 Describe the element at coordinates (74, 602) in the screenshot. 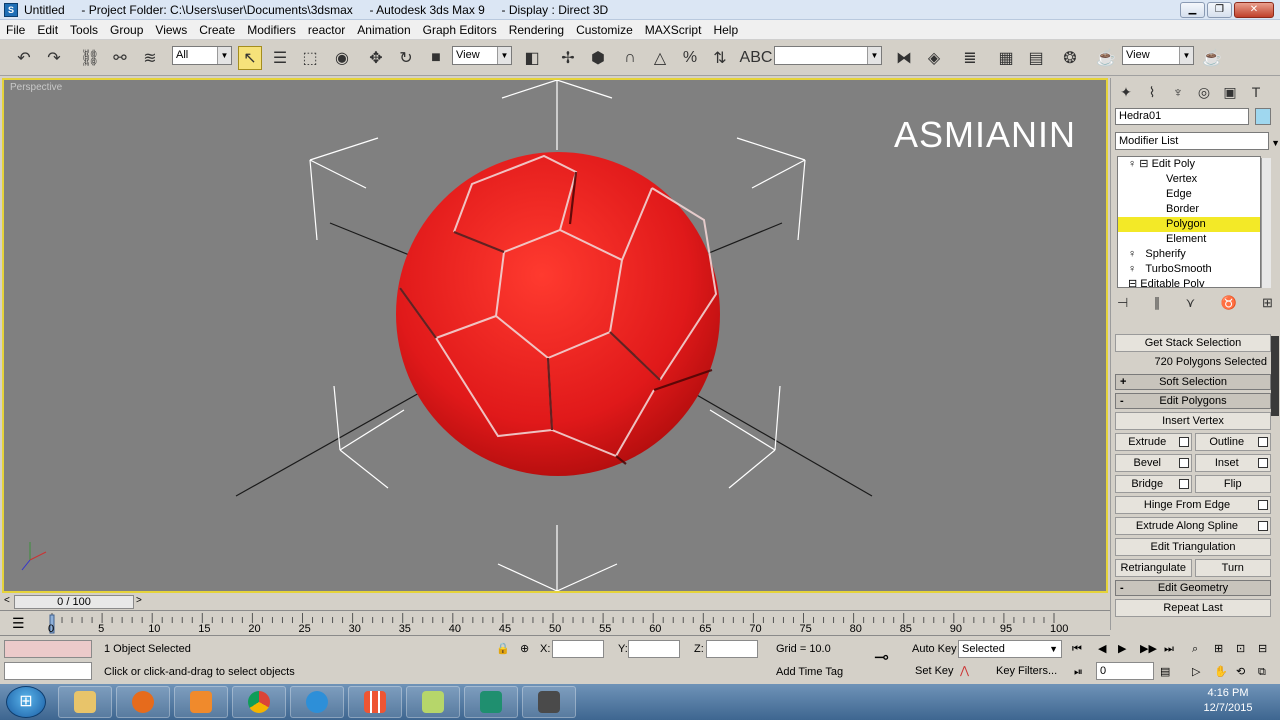

I see `time-slider-thumb: 0 / 100` at that location.